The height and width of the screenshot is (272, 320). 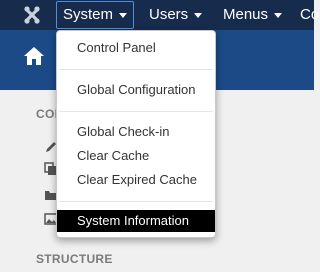 What do you see at coordinates (34, 56) in the screenshot?
I see `home-icon` at bounding box center [34, 56].